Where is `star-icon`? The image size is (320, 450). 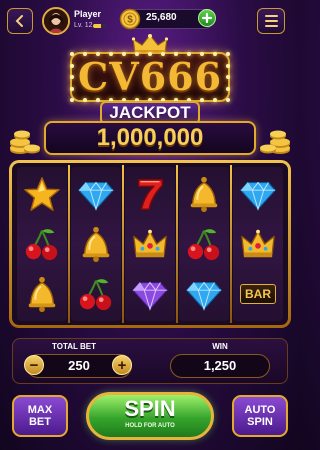 star-icon is located at coordinates (42, 194).